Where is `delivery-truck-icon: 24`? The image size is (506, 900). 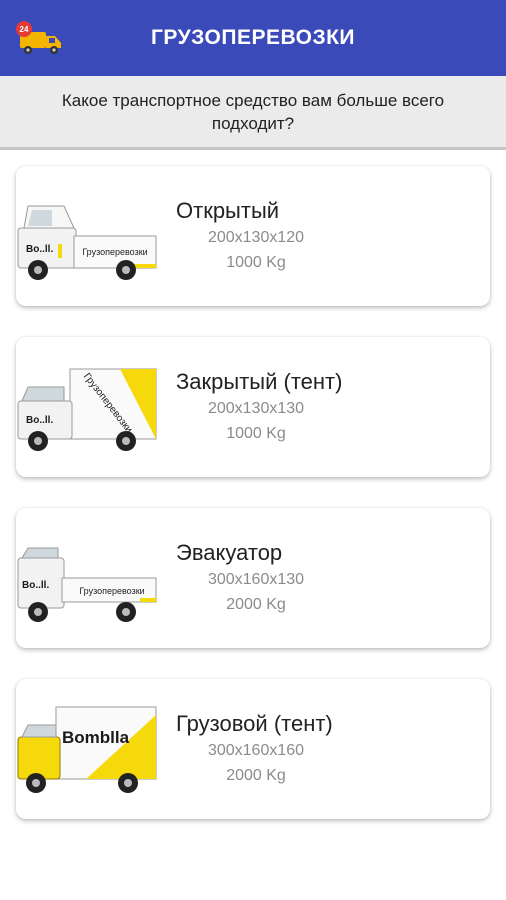 delivery-truck-icon: 24 is located at coordinates (38, 37).